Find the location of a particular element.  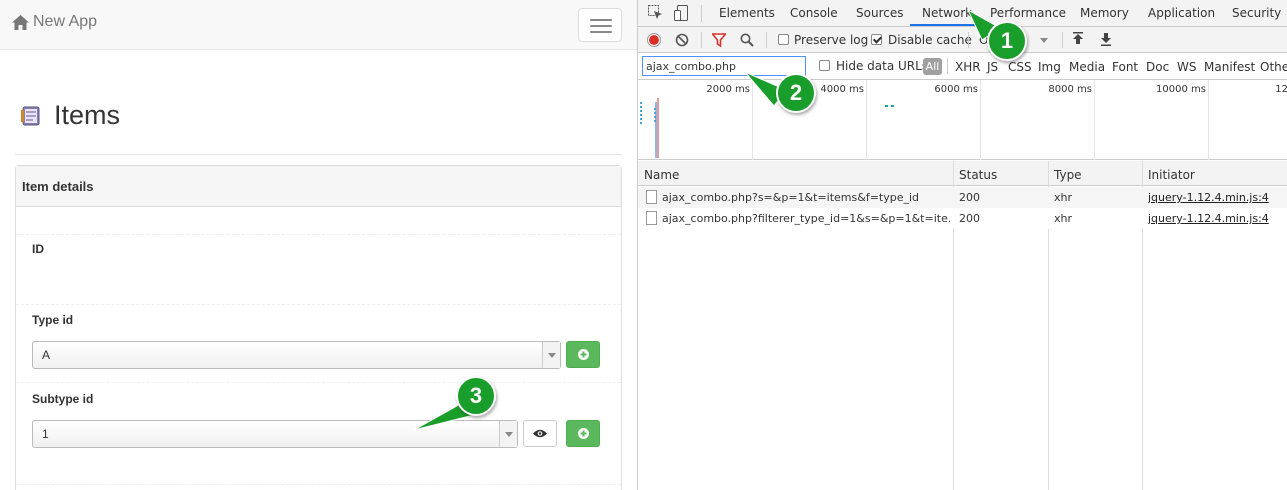

filter-type-font: Font is located at coordinates (1125, 67).